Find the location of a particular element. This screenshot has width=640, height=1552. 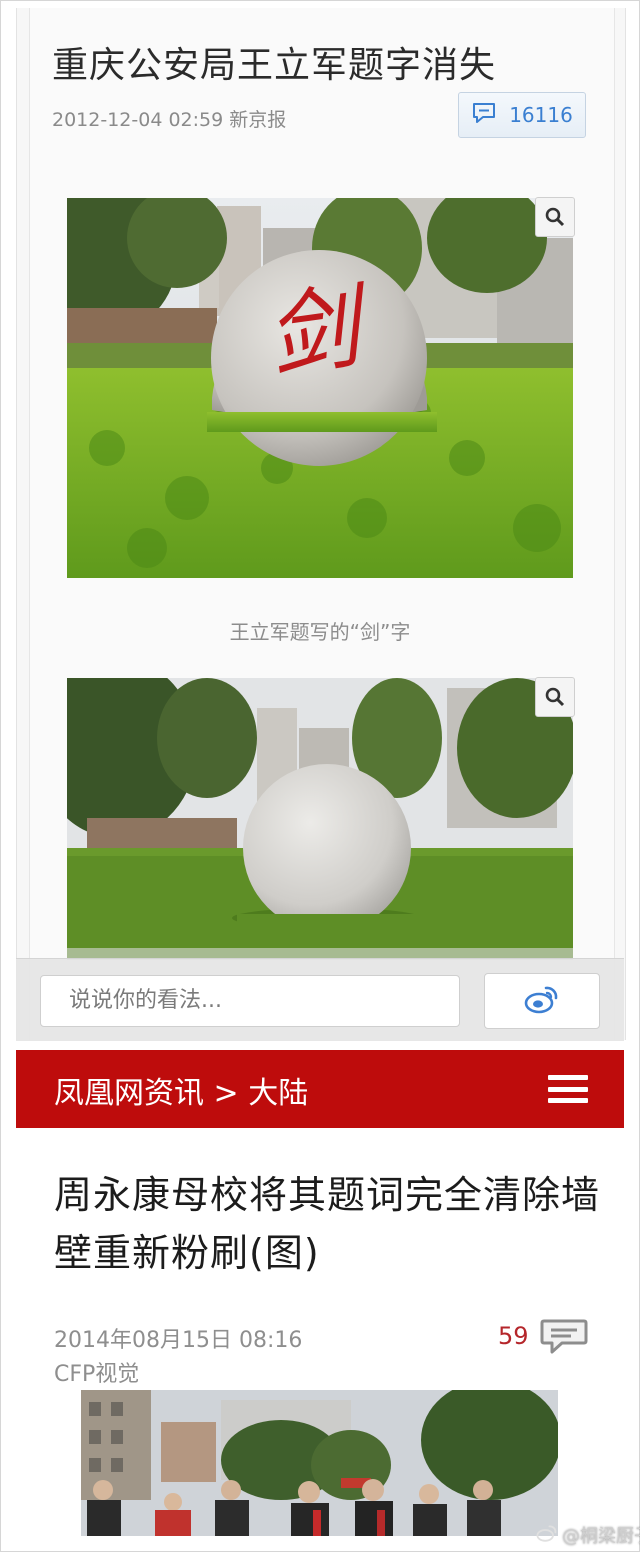

article-1-comments-button: 16116 is located at coordinates (522, 115).